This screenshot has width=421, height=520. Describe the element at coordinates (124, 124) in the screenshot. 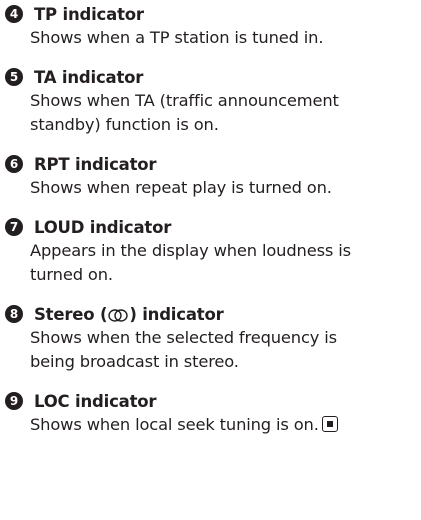

I see `description-line: standby) function is on.` at that location.